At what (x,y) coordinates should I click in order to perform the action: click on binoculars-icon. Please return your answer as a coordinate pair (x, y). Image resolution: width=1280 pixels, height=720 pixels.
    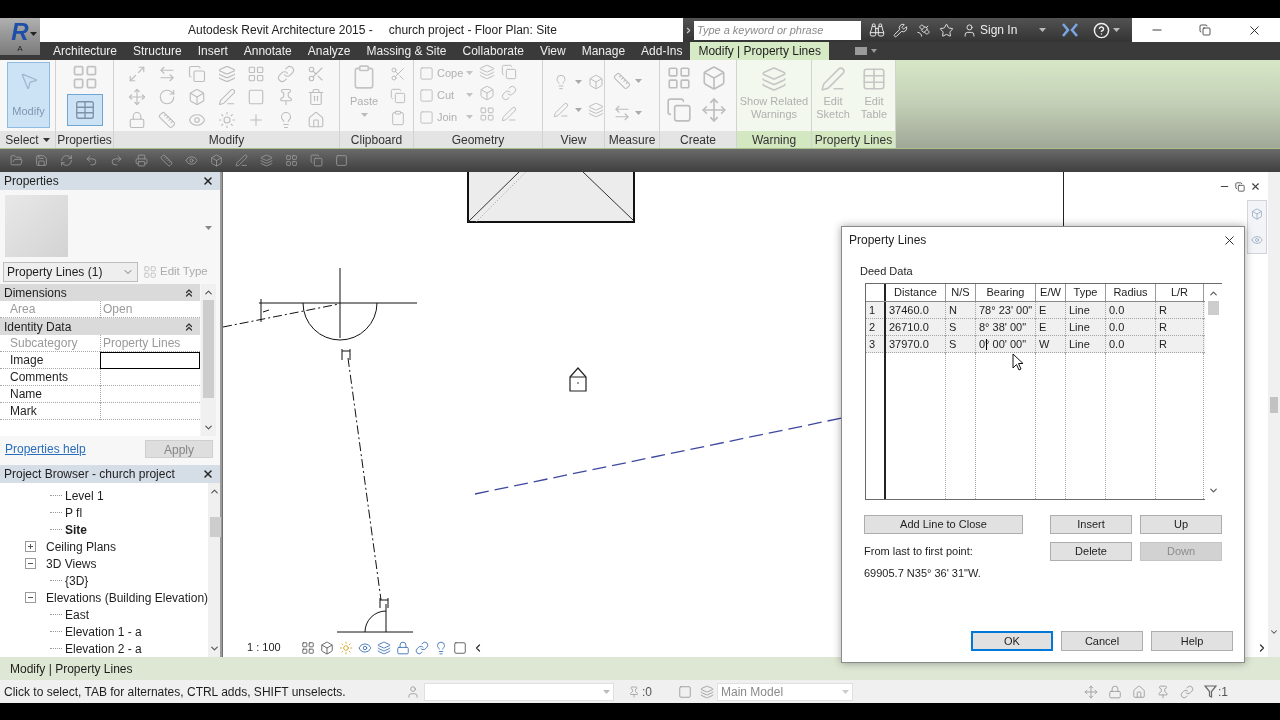
    Looking at the image, I should click on (877, 30).